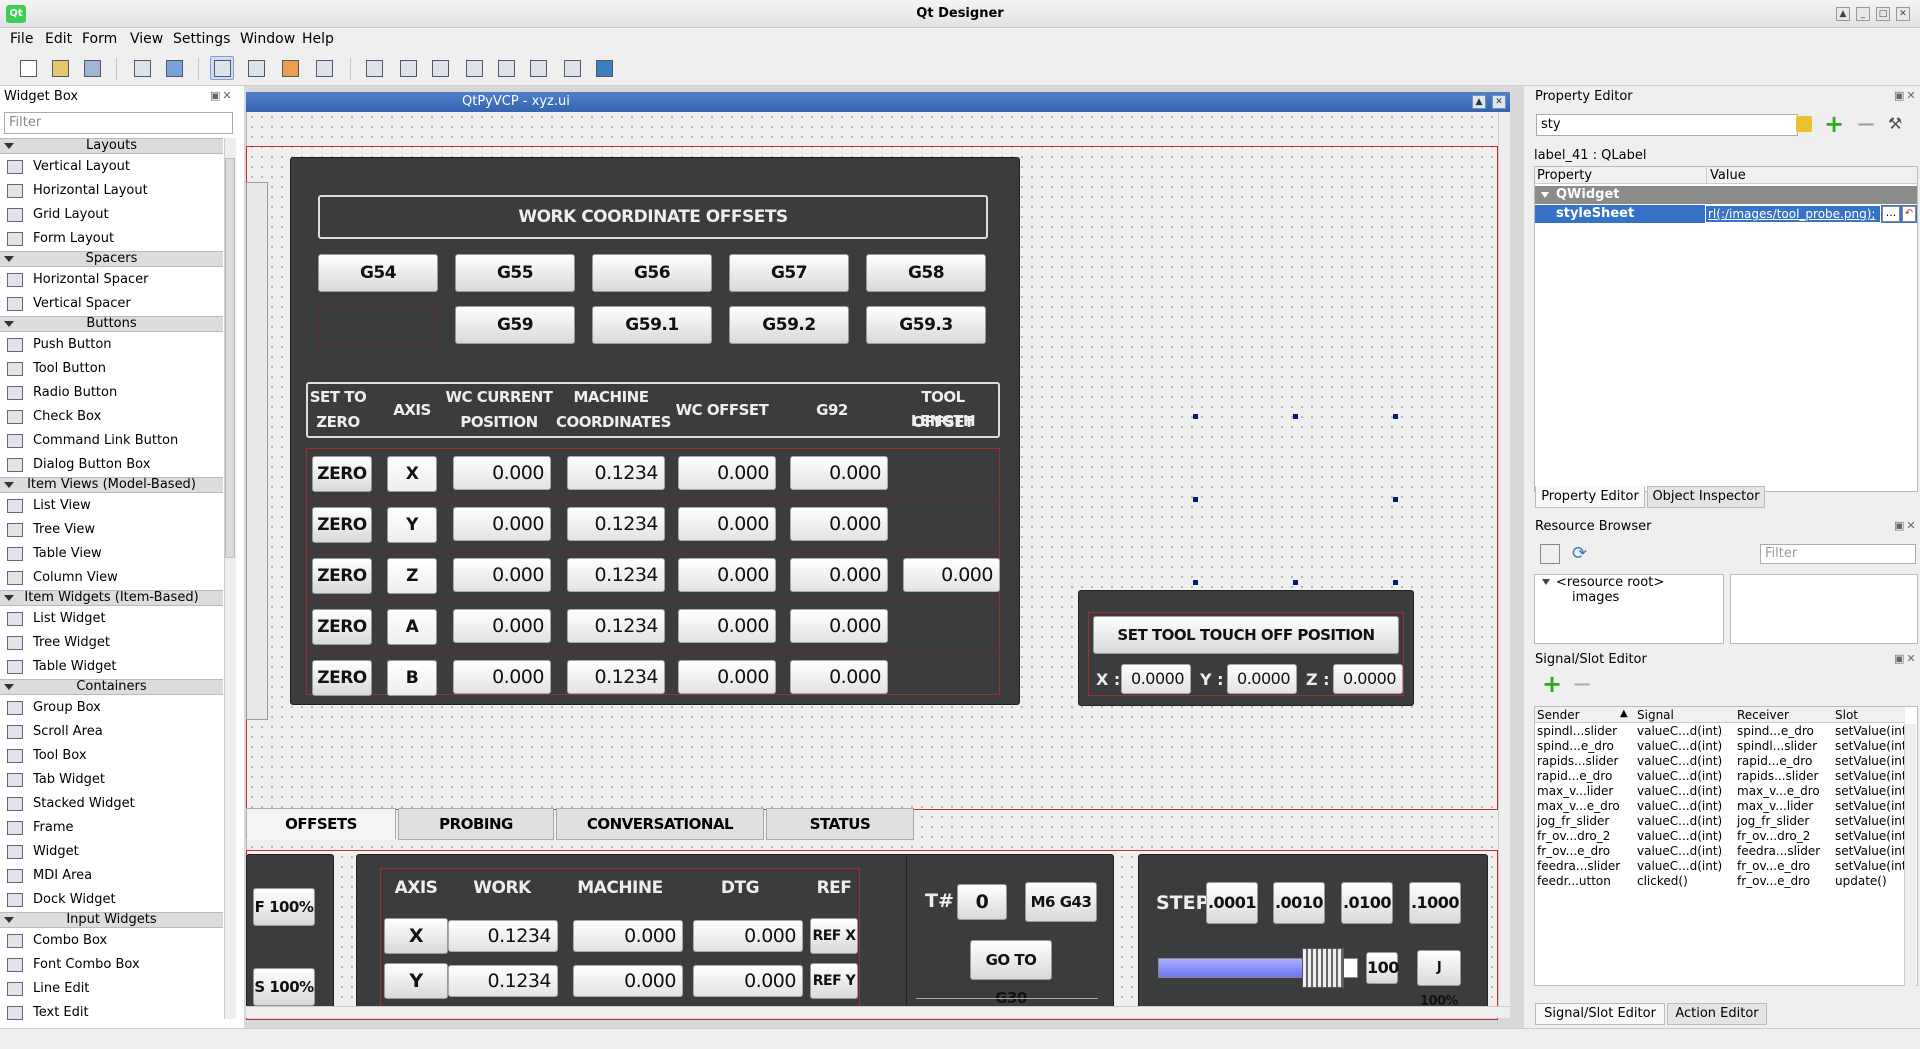 This screenshot has width=1920, height=1049. I want to click on lay-out-vertically-icon, so click(408, 68).